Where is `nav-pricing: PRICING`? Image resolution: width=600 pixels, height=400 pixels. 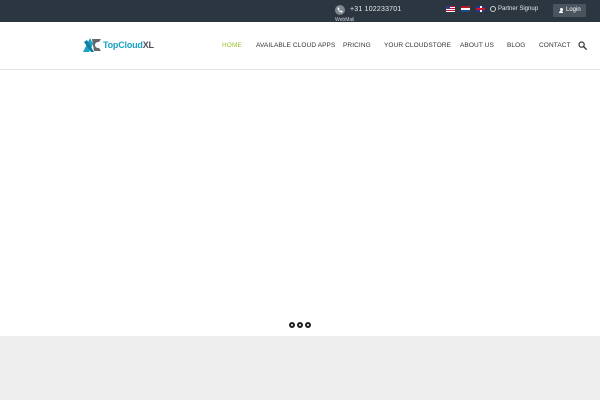
nav-pricing: PRICING is located at coordinates (357, 45).